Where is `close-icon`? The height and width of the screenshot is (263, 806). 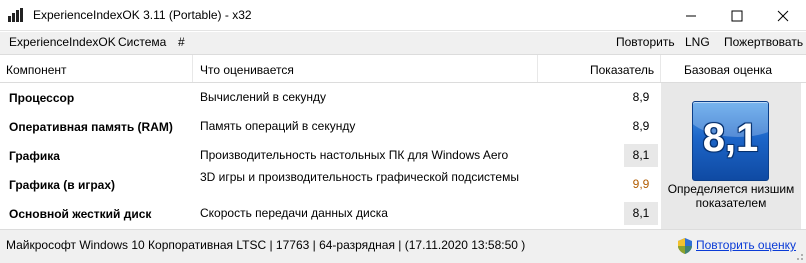
close-icon is located at coordinates (783, 16).